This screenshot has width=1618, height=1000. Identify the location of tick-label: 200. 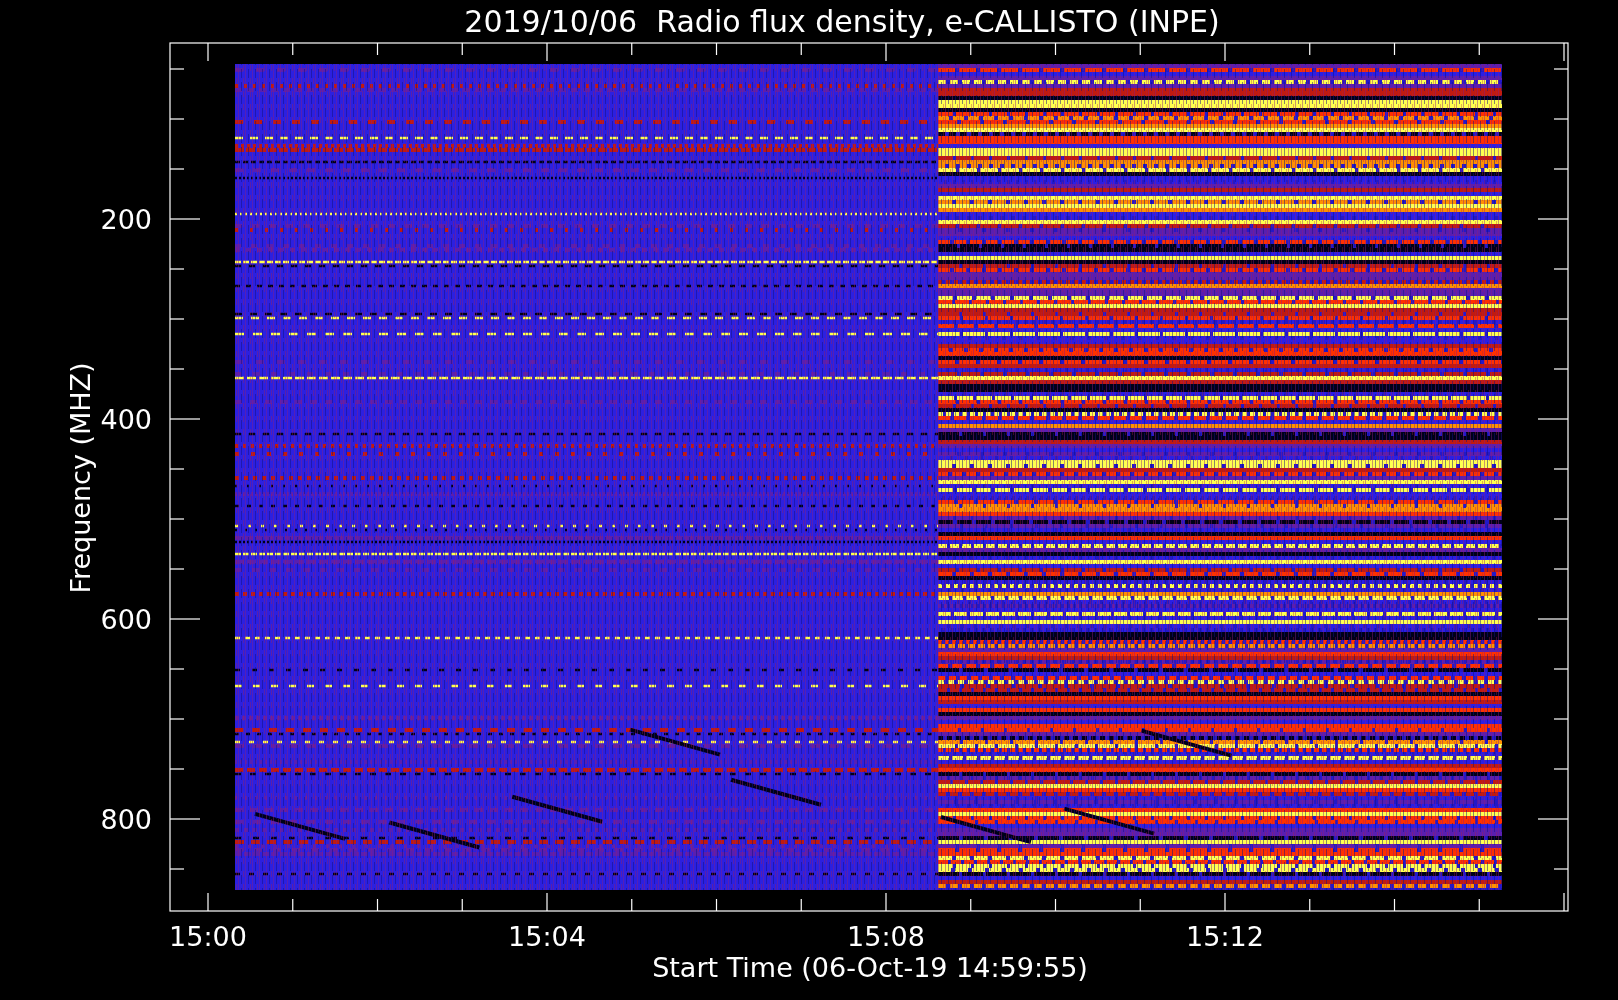
(126, 219).